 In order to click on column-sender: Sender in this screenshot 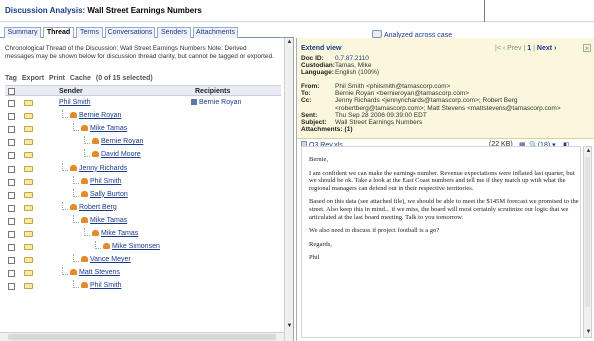, I will do `click(71, 91)`.